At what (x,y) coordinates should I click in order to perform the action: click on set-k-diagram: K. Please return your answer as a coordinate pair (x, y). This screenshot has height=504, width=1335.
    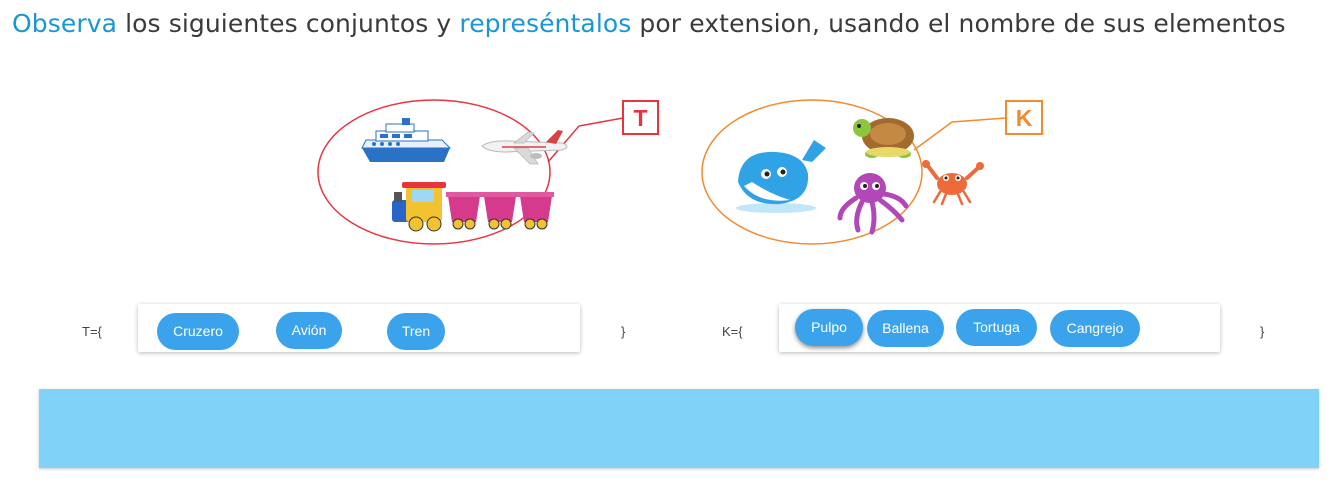
    Looking at the image, I should click on (875, 172).